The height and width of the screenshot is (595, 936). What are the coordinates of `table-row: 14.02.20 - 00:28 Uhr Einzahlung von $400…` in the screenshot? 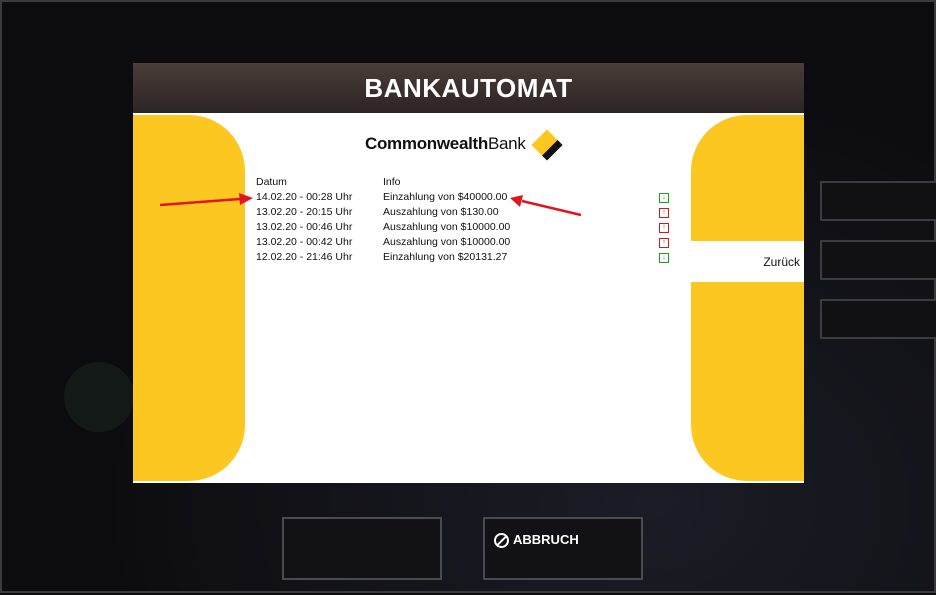 It's located at (466, 197).